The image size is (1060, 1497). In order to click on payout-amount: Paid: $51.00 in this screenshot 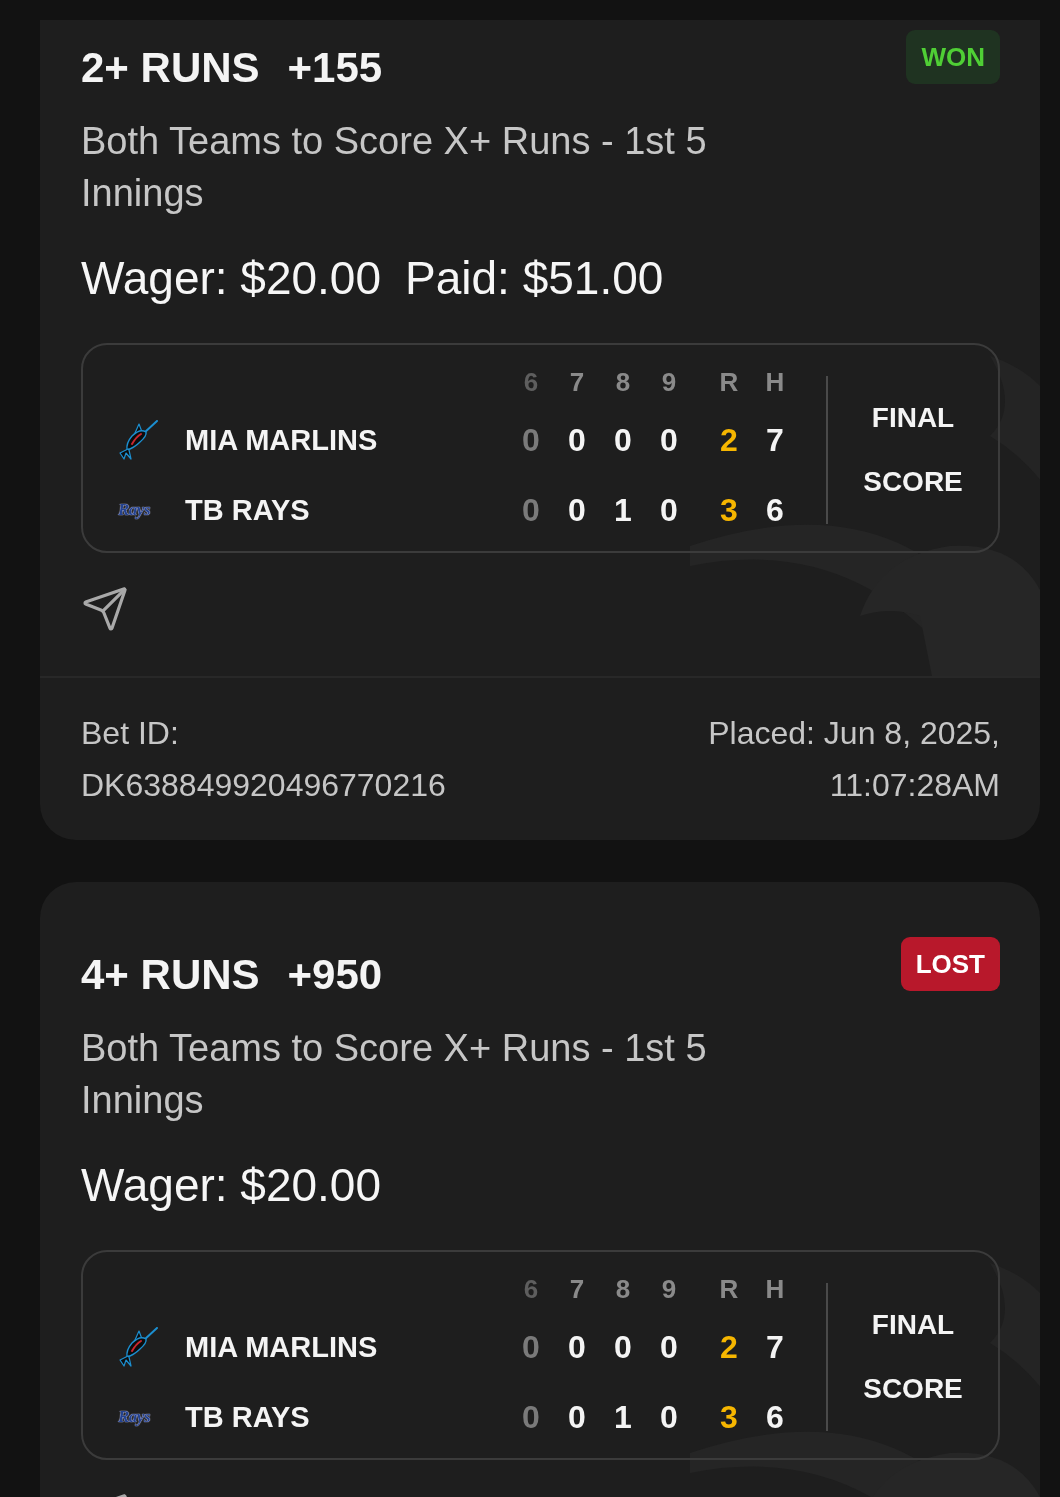, I will do `click(534, 278)`.